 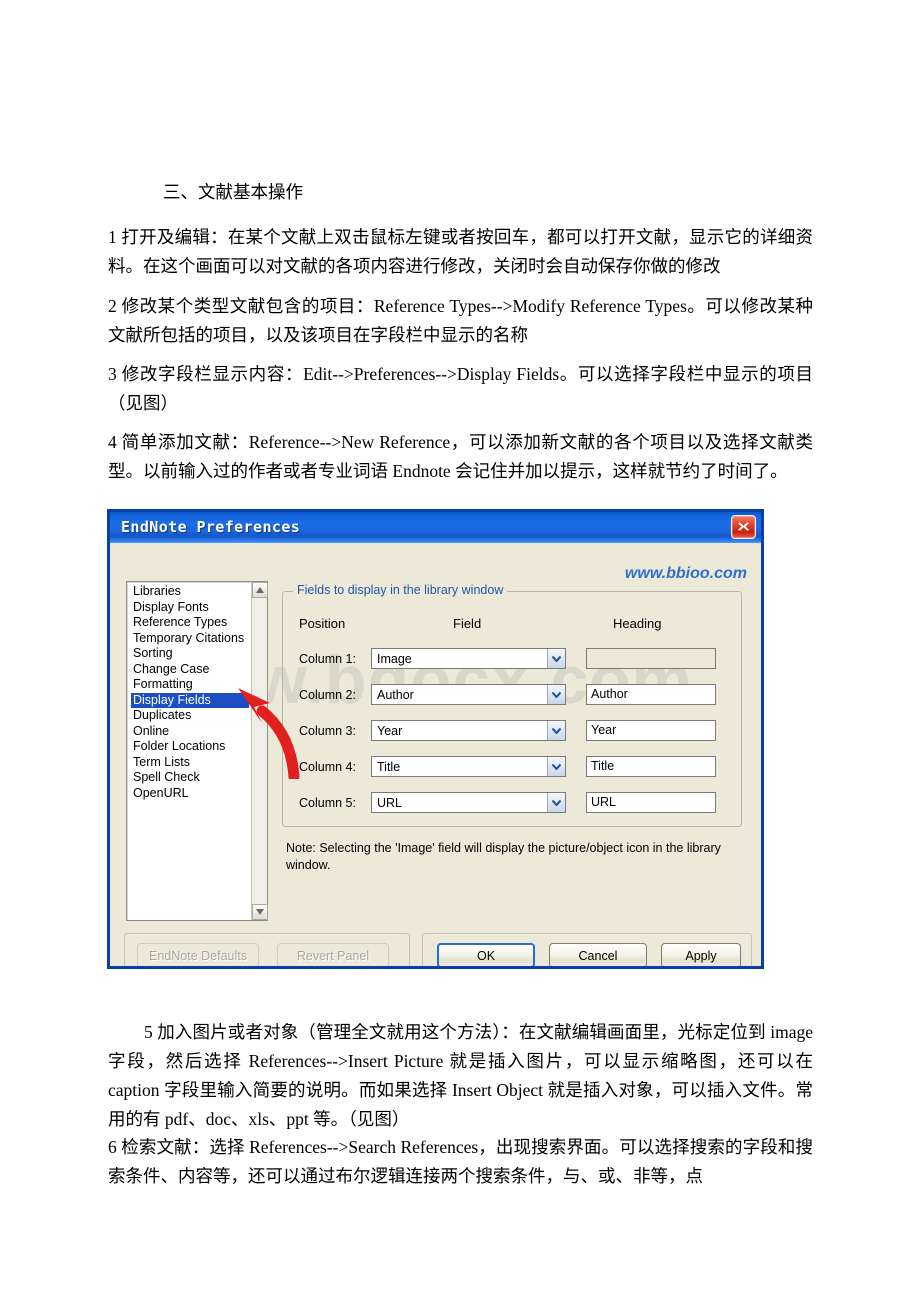 I want to click on field-row-1: Column 1: Image, so click(x=514, y=659).